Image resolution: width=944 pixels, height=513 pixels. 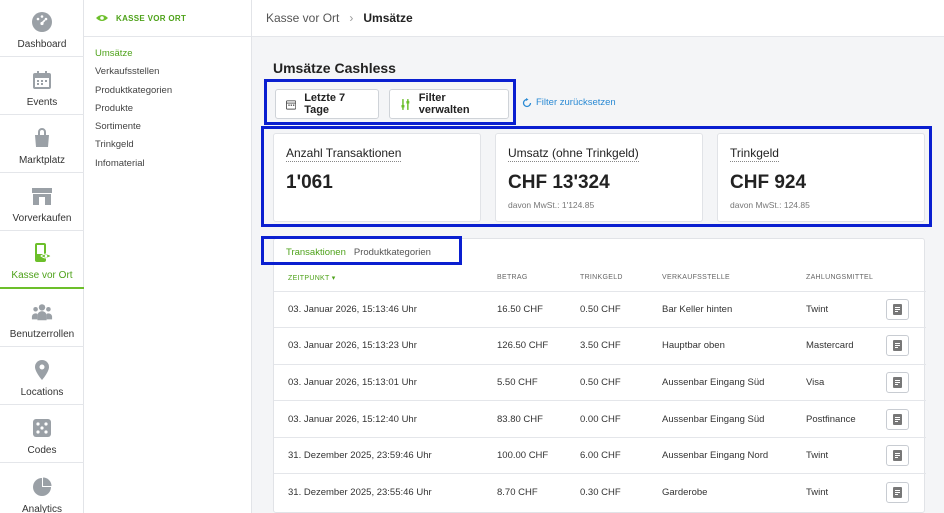 I want to click on subnav-item-sortimente: Sortimente, so click(x=173, y=127).